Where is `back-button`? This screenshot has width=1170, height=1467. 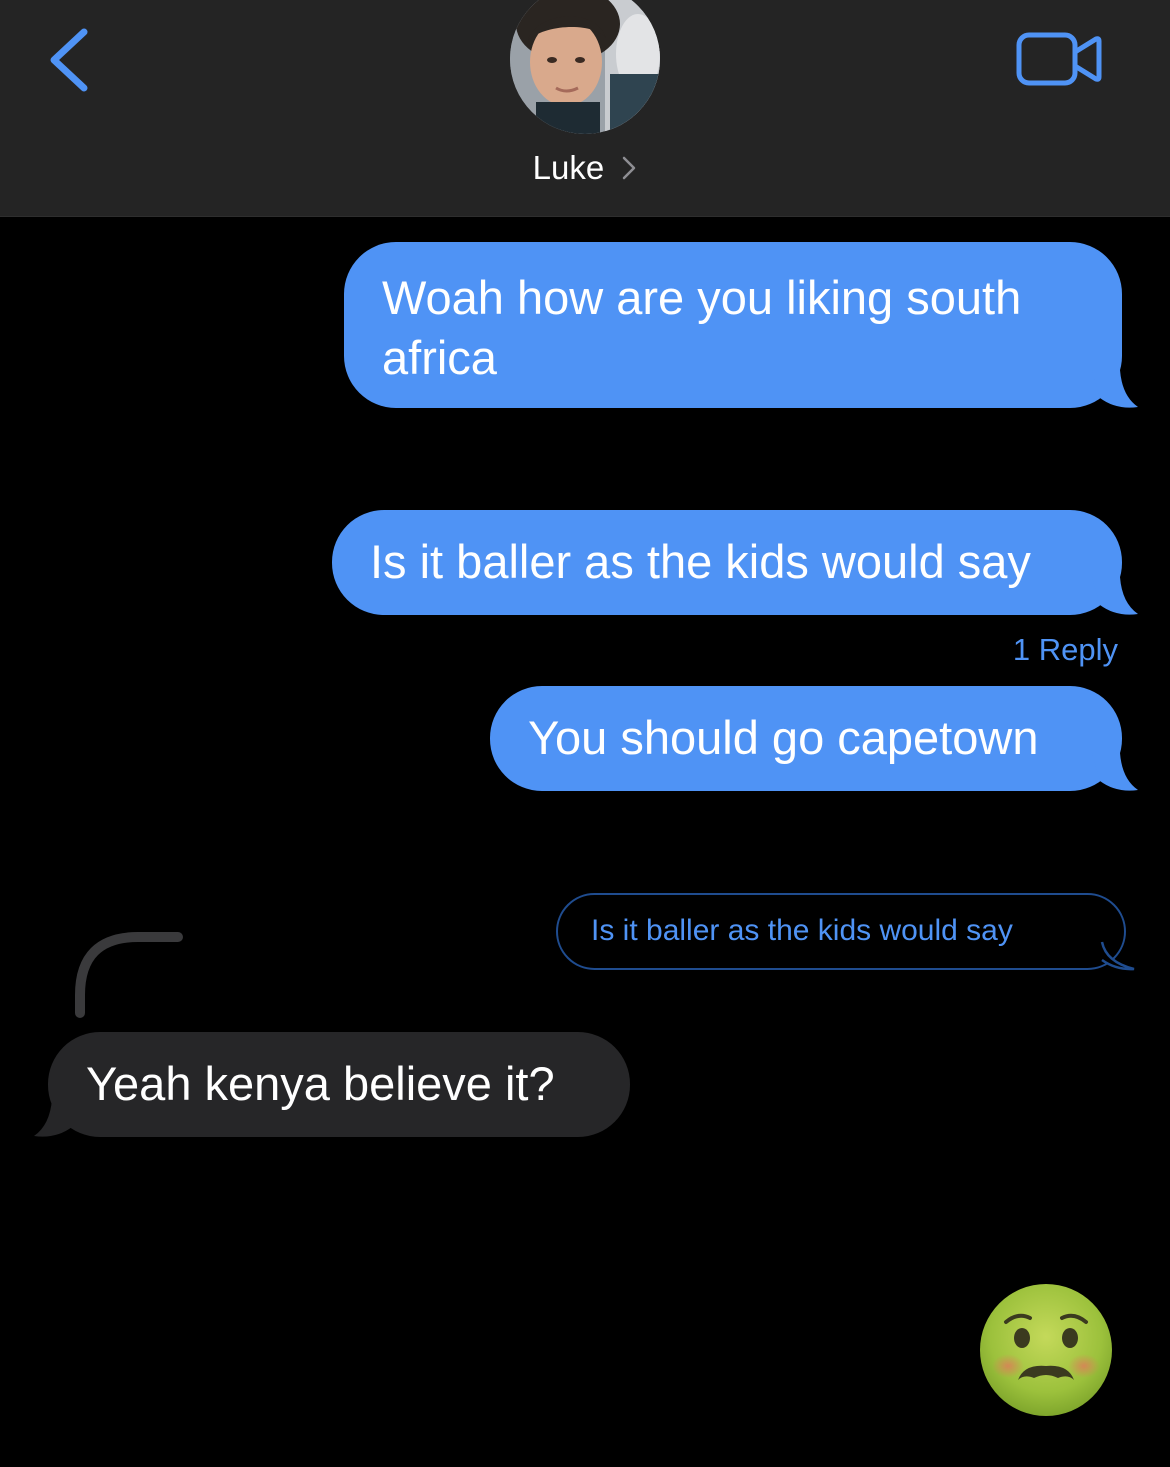 back-button is located at coordinates (70, 60).